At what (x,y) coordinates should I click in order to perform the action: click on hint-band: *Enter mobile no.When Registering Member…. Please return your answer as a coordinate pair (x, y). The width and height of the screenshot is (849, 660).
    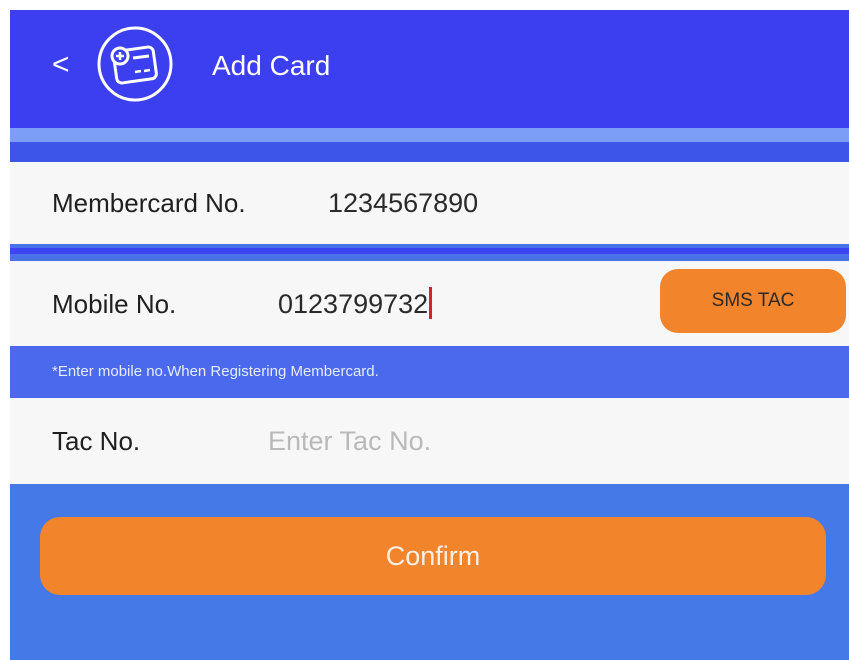
    Looking at the image, I should click on (429, 372).